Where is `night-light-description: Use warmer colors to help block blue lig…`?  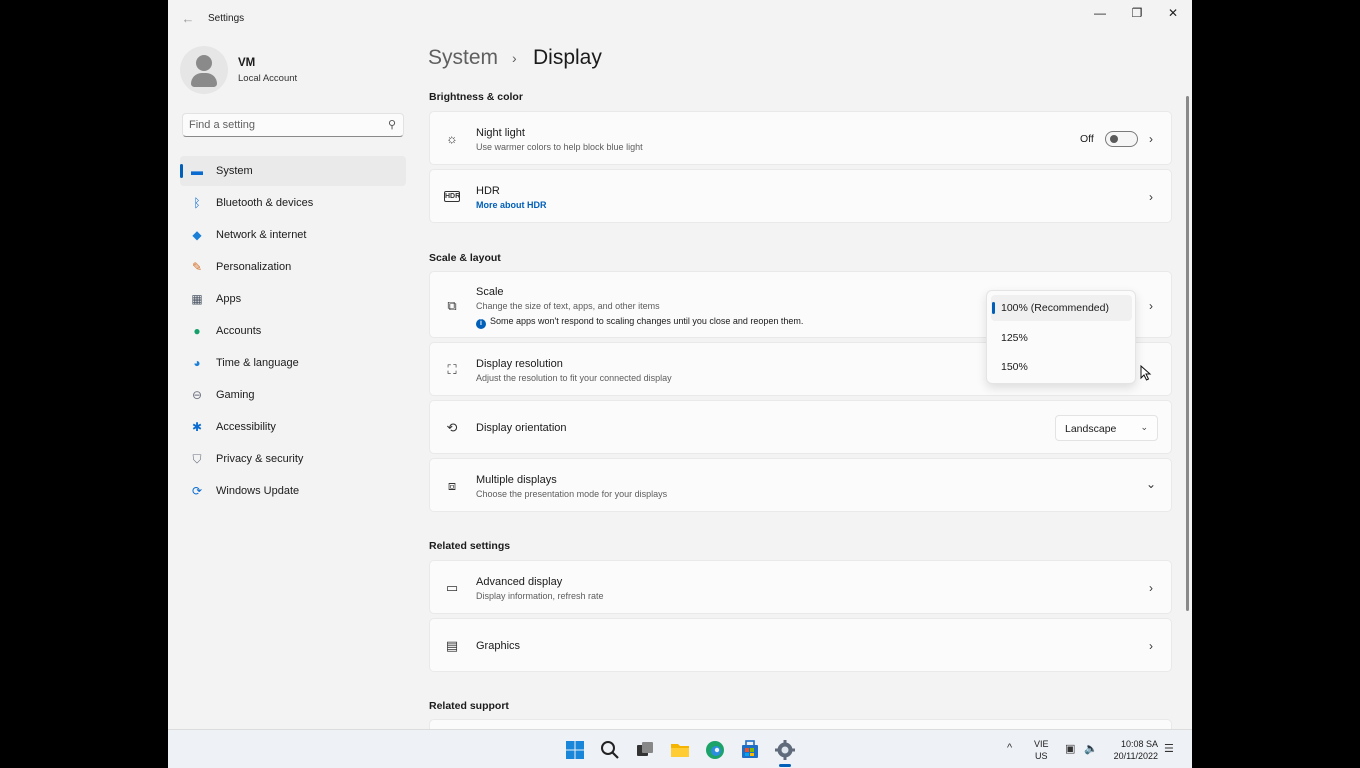 night-light-description: Use warmer colors to help block blue lig… is located at coordinates (559, 147).